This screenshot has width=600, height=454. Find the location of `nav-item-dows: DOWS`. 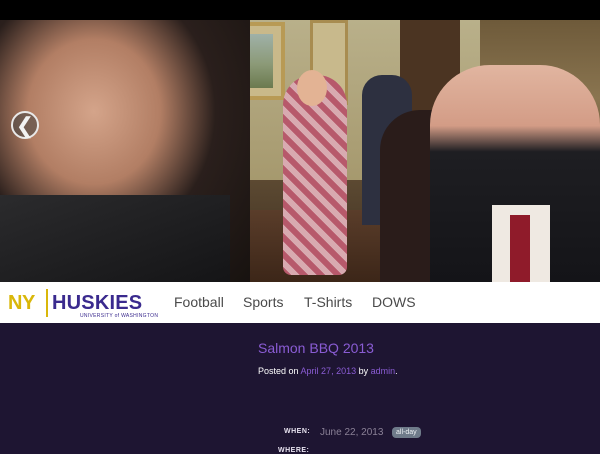

nav-item-dows: DOWS is located at coordinates (394, 302).